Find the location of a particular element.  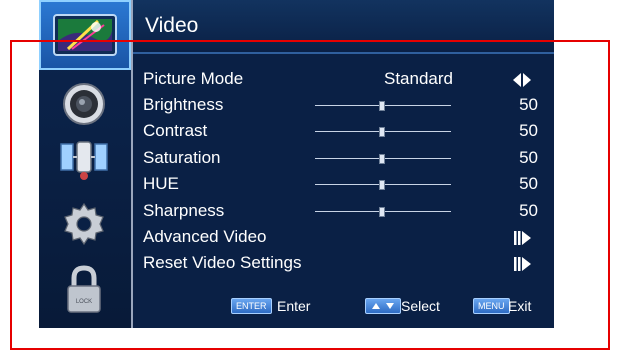

exit-hint-label: Exit is located at coordinates (520, 306).